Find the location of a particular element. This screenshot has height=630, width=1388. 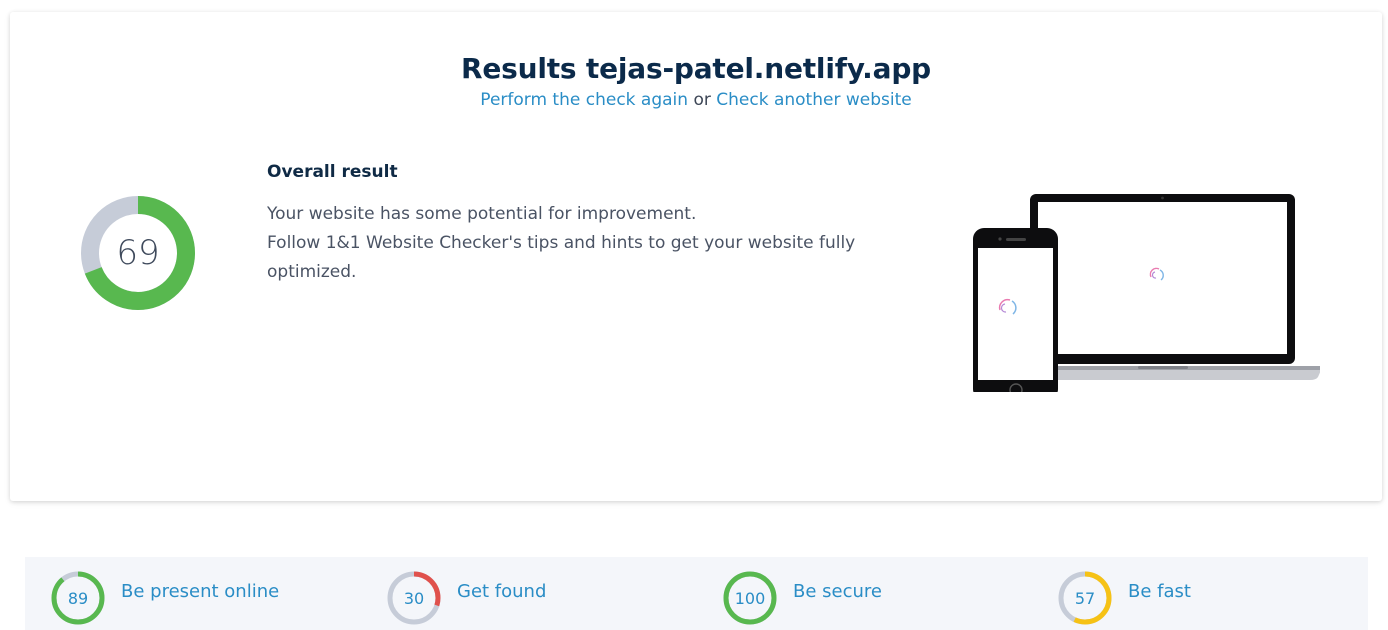

or-text: or is located at coordinates (702, 100).